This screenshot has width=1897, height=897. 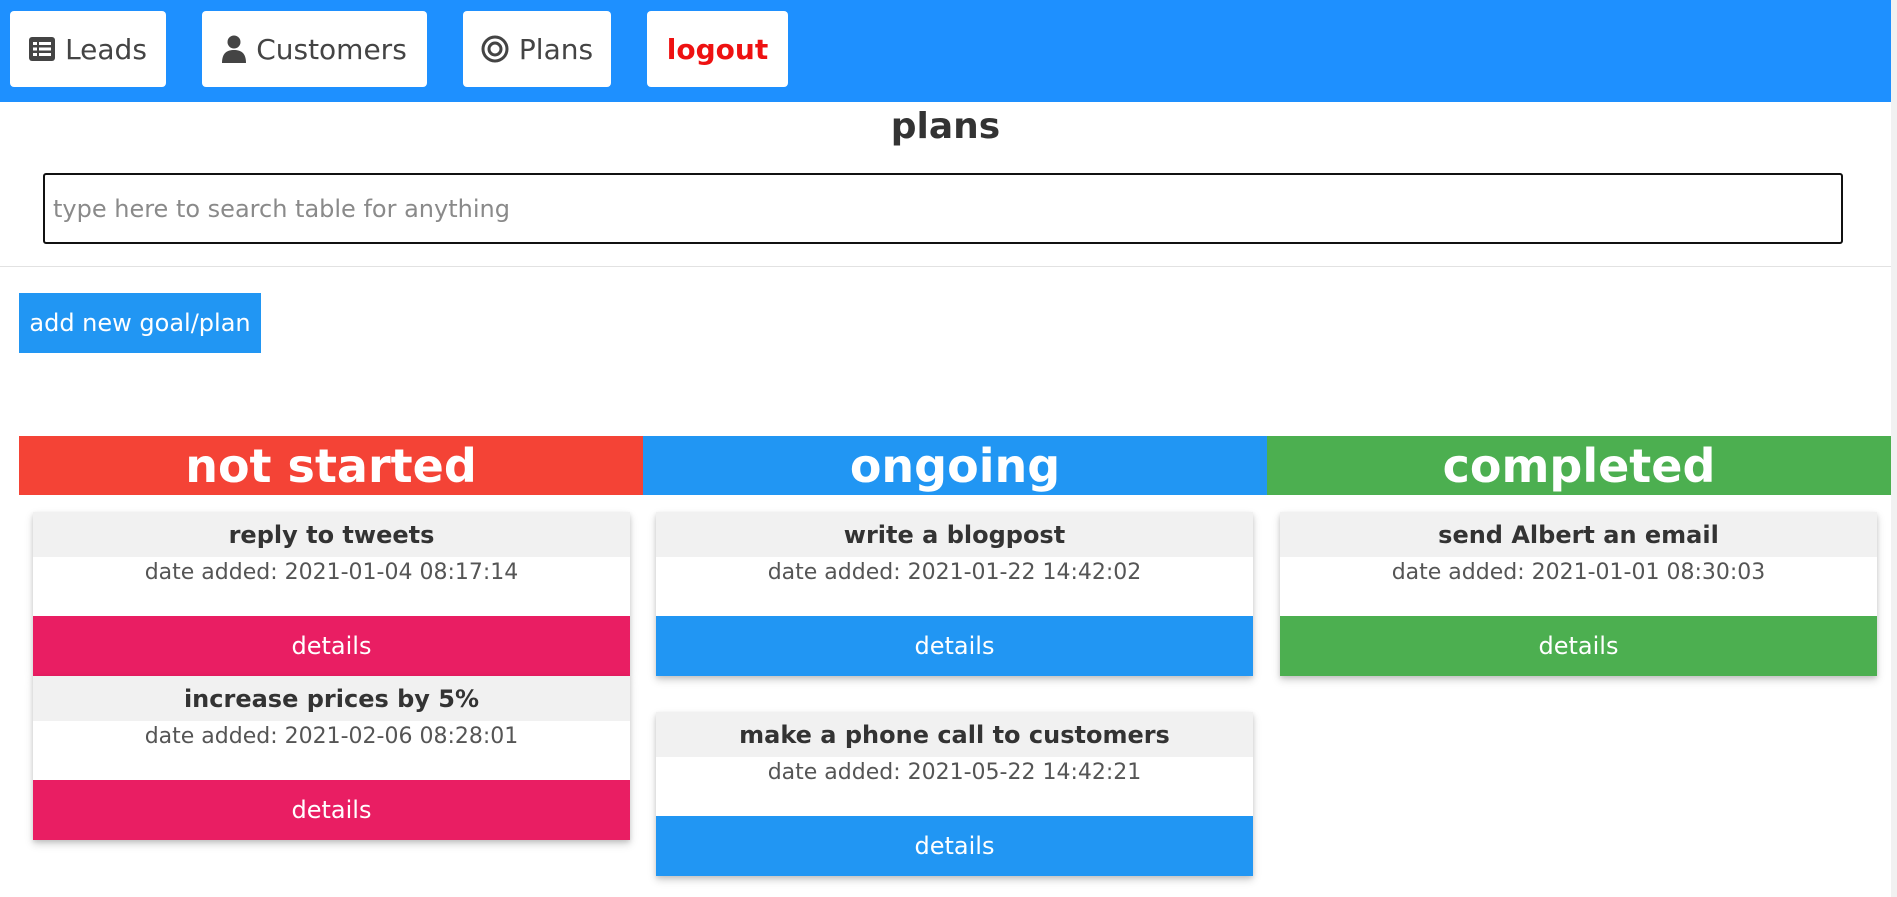 What do you see at coordinates (1578, 572) in the screenshot?
I see `plan-card-date: date added: 2021-01-01 08:30:03` at bounding box center [1578, 572].